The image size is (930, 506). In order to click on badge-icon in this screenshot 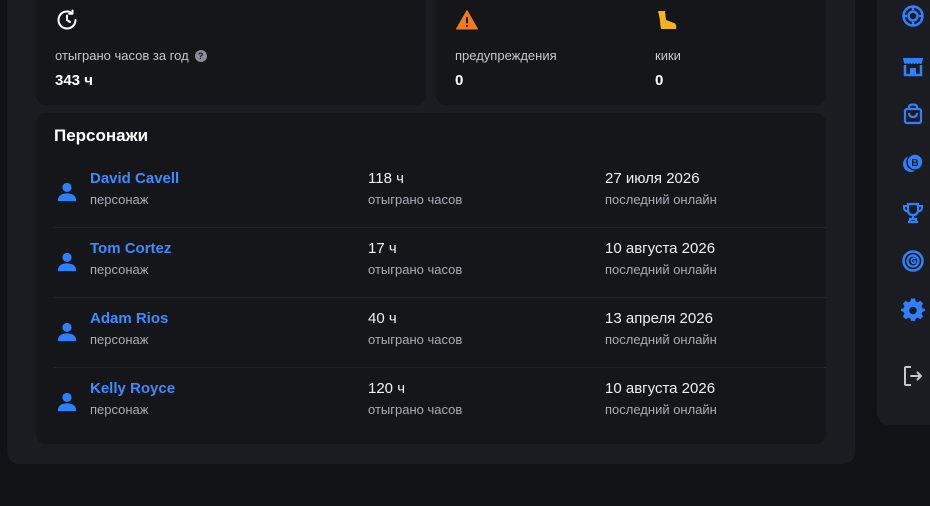, I will do `click(913, 261)`.